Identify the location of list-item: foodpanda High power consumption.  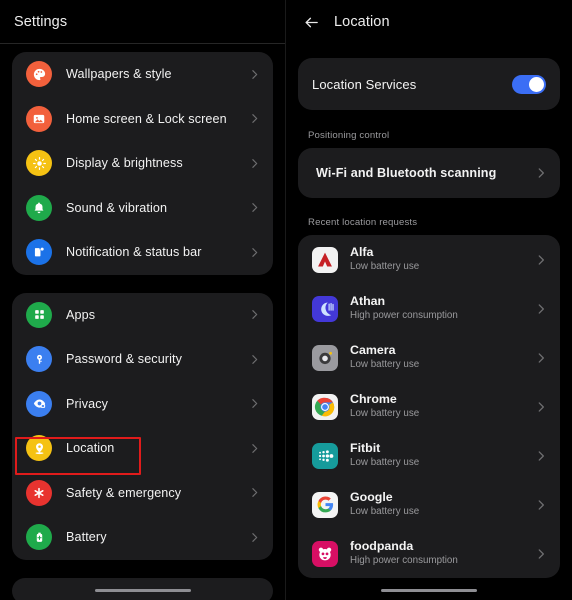
(429, 553).